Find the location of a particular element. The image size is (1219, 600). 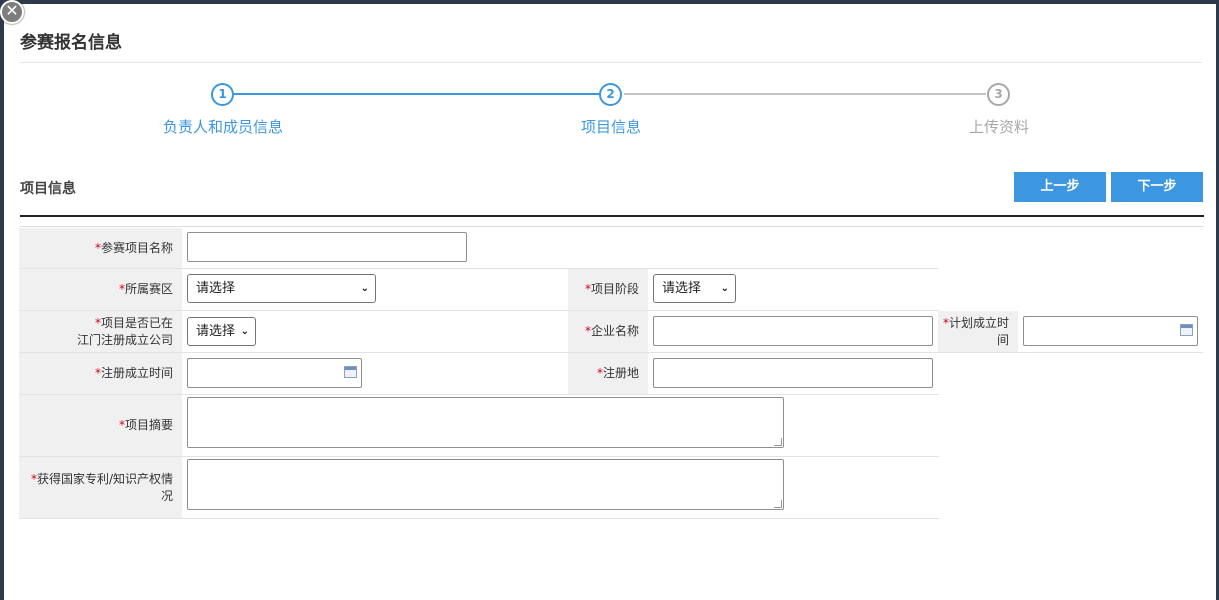

company-name-input is located at coordinates (793, 331).